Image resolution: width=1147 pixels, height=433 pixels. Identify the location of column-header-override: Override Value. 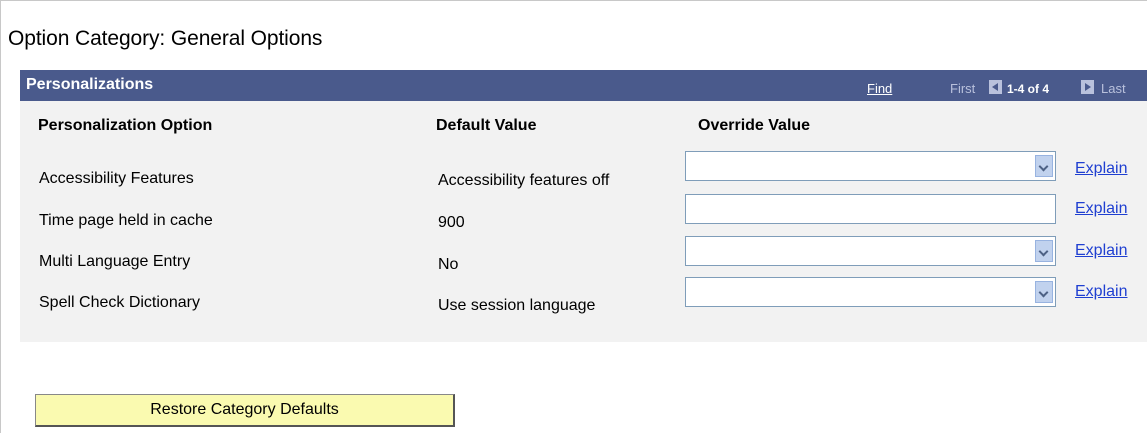
(754, 125).